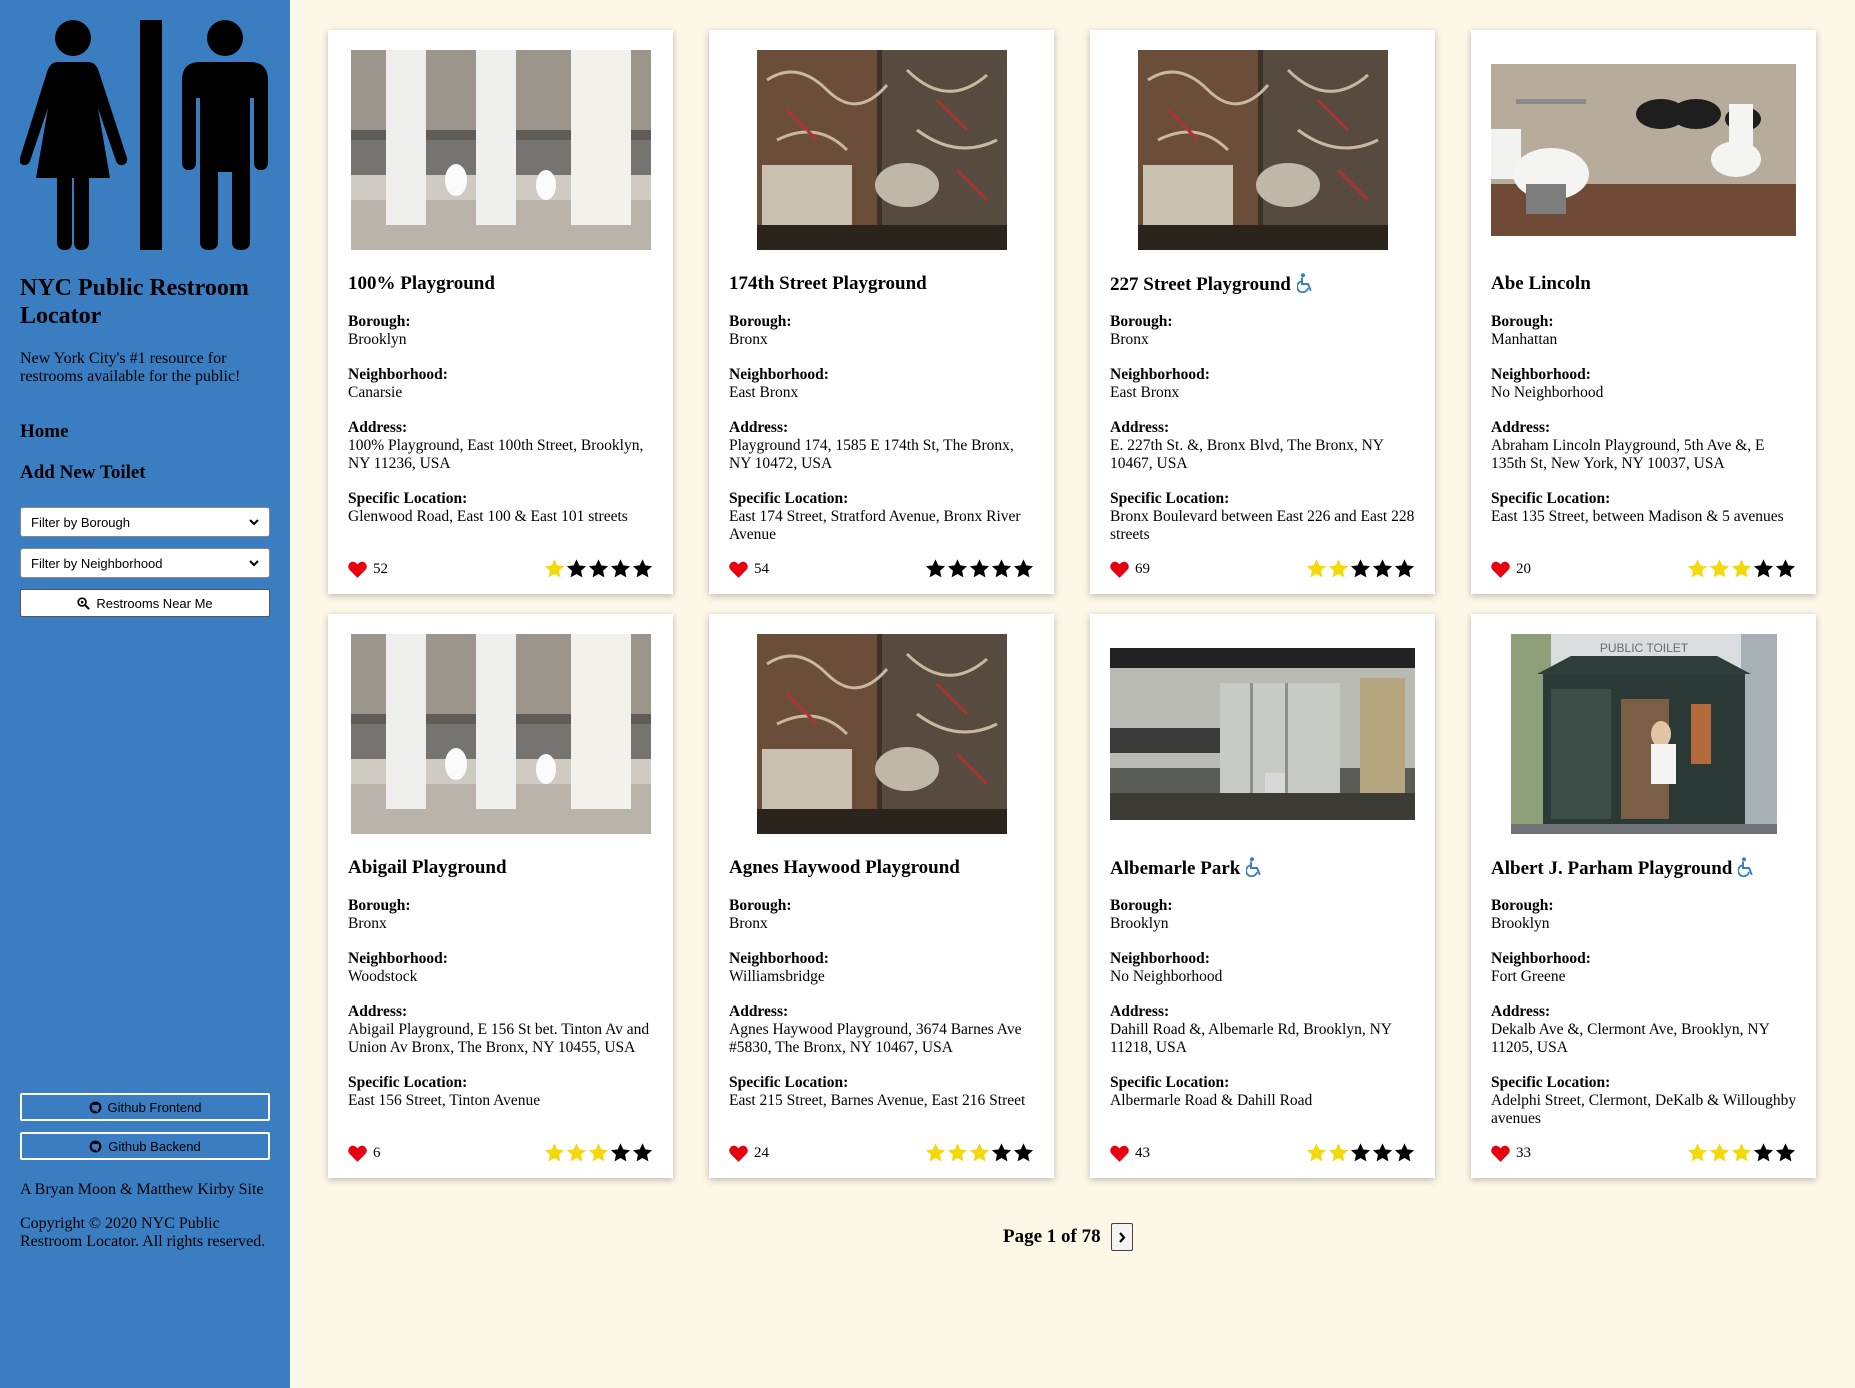 The height and width of the screenshot is (1388, 1855). What do you see at coordinates (828, 283) in the screenshot?
I see `restroom-name: 174th Street Playground` at bounding box center [828, 283].